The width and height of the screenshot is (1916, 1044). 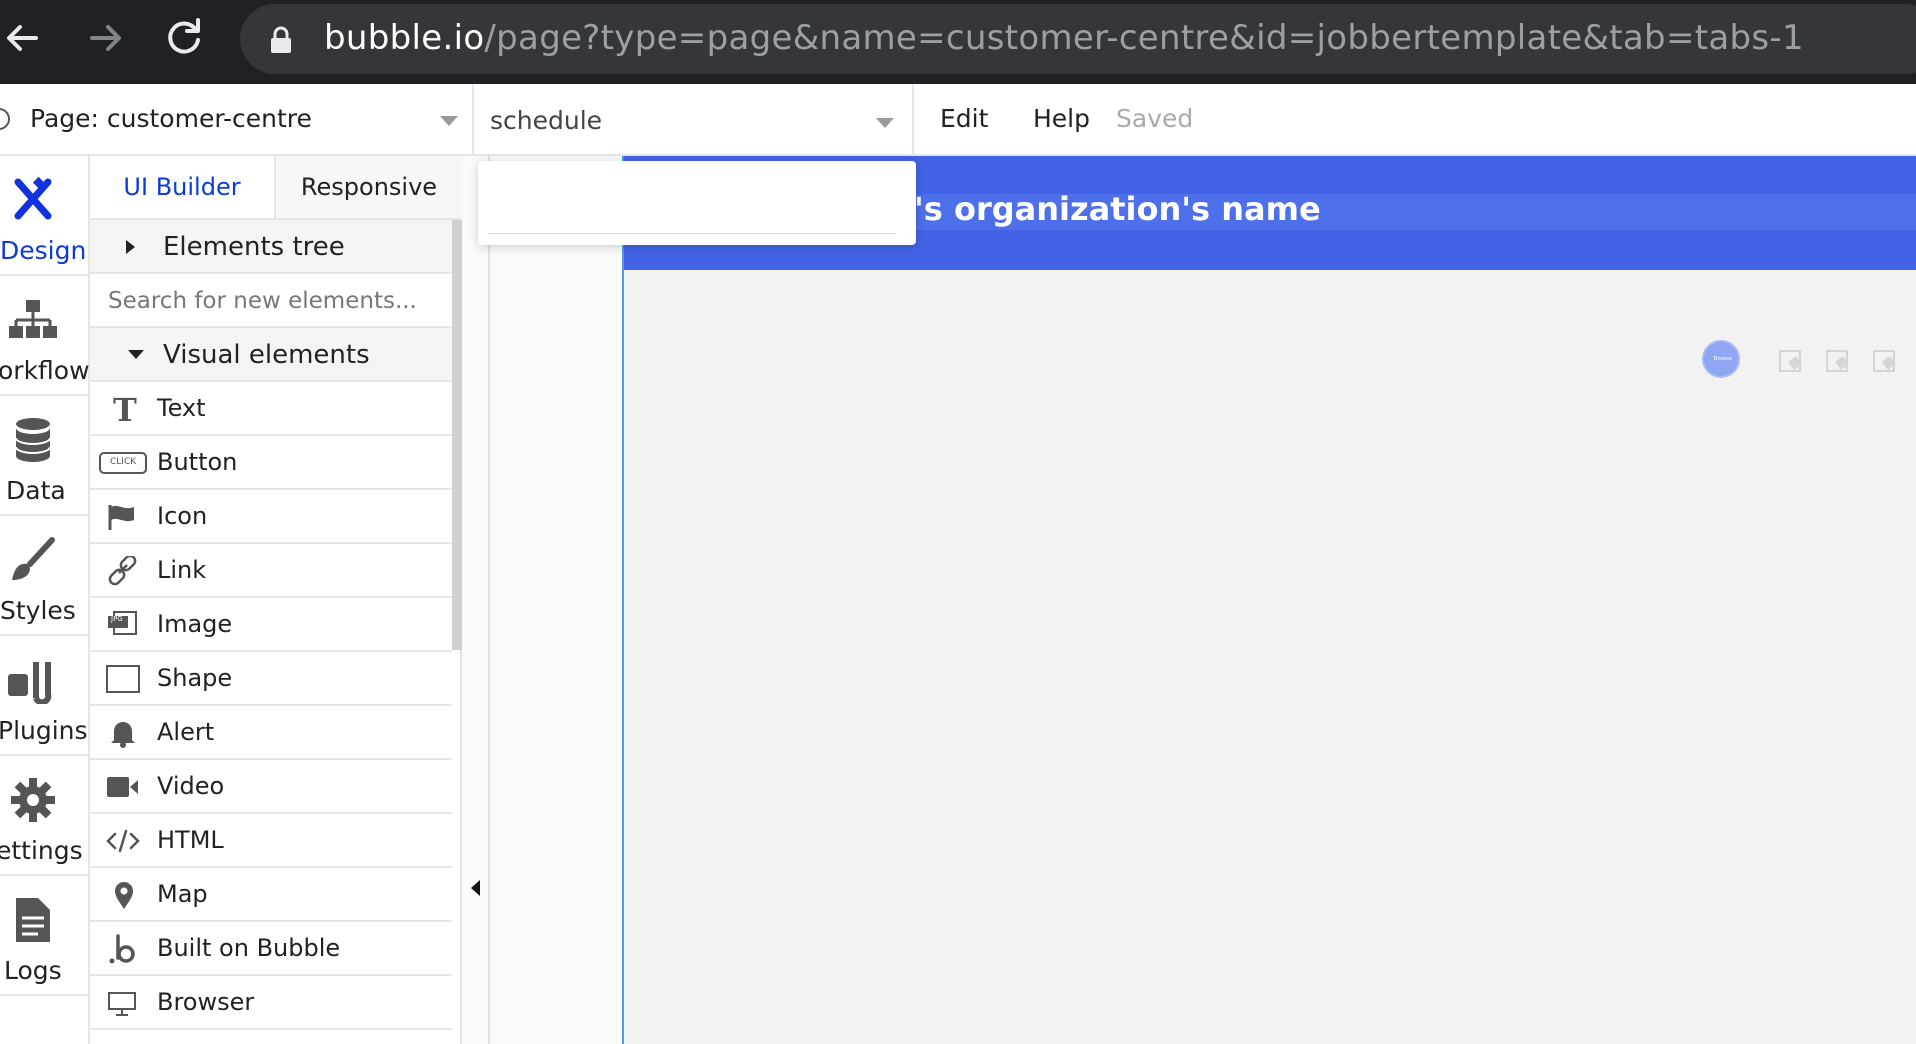 I want to click on element-item-label: Link, so click(x=182, y=570).